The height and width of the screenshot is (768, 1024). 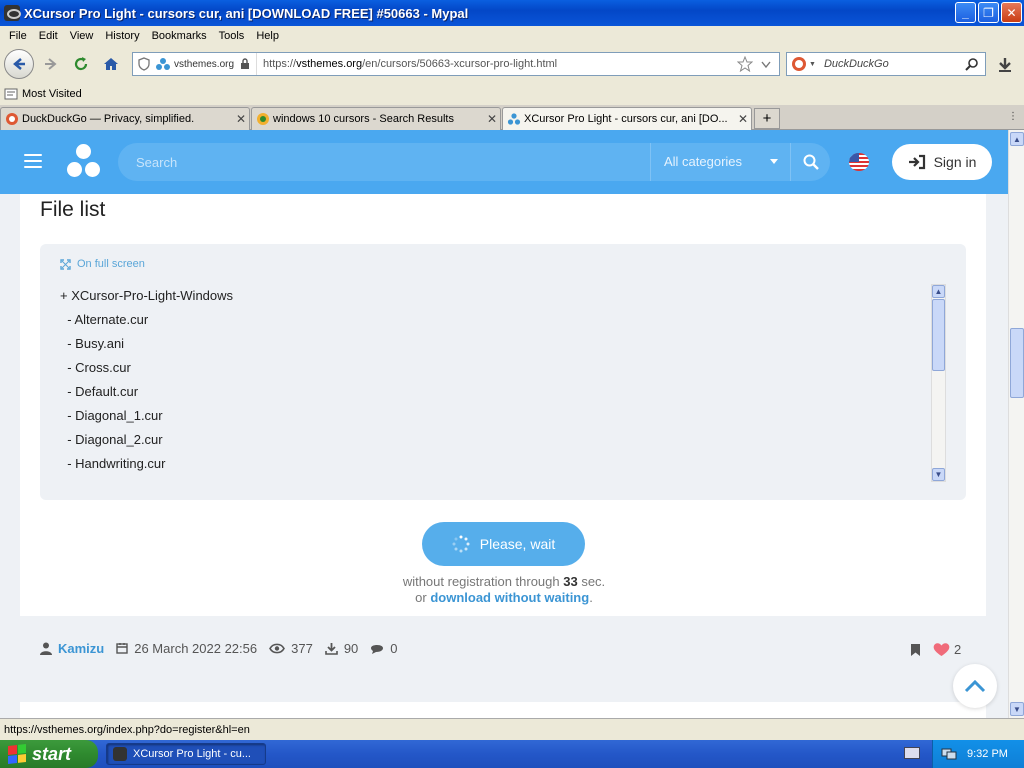 What do you see at coordinates (1013, 116) in the screenshot?
I see `tab-list-icon: ⋮` at bounding box center [1013, 116].